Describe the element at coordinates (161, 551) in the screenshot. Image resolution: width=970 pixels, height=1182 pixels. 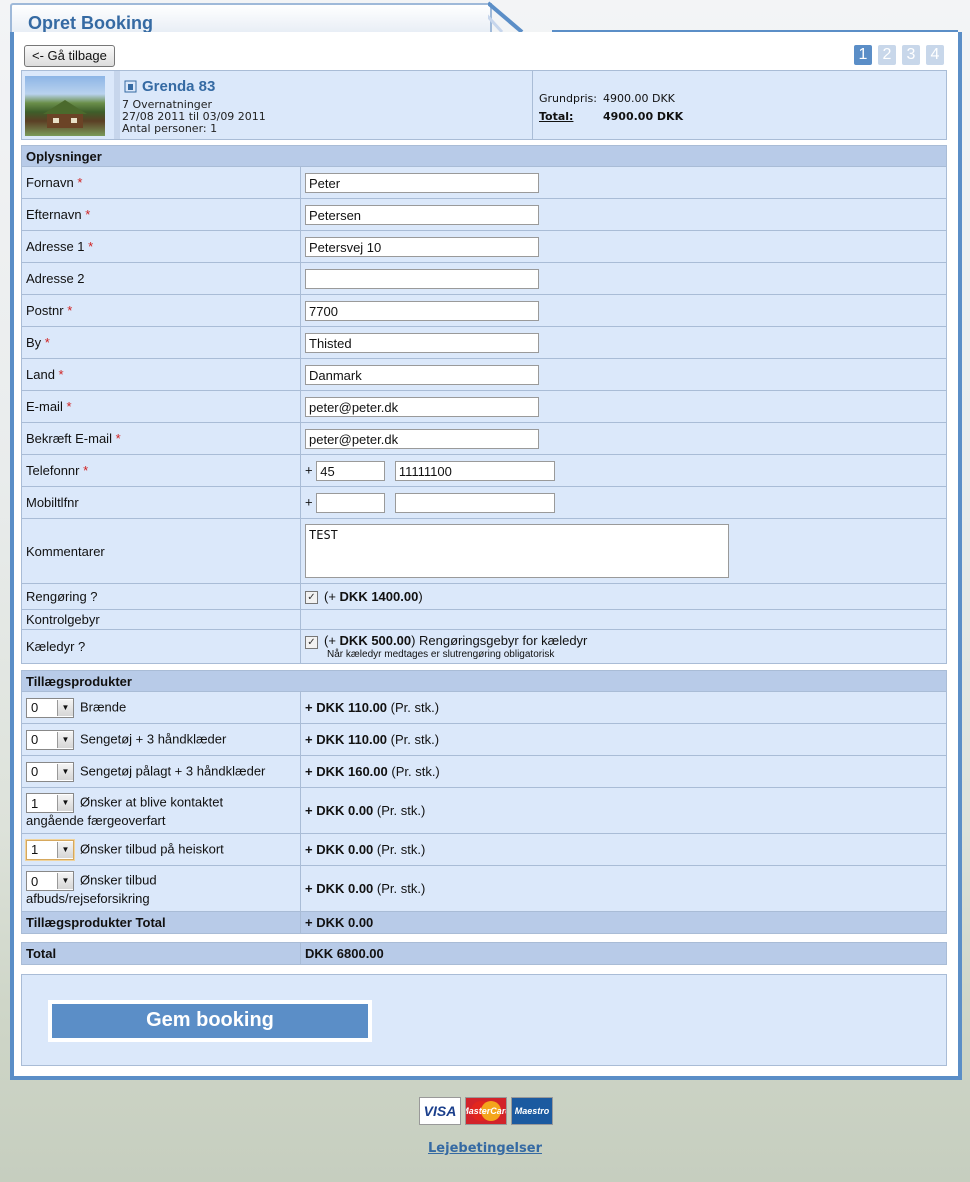
I see `comments-label: Kommentarer` at that location.